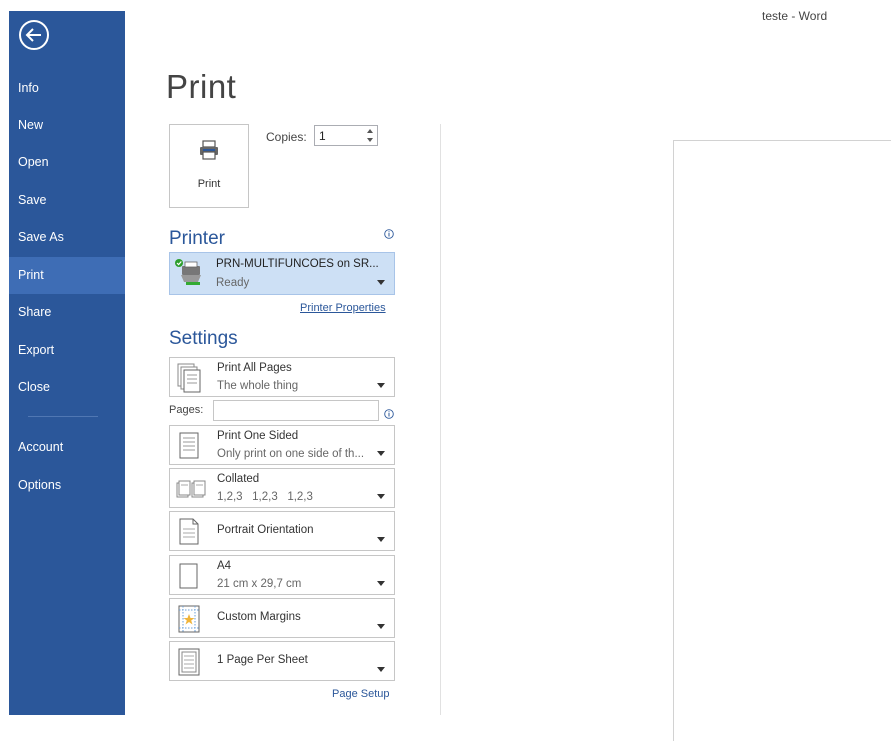 The width and height of the screenshot is (891, 741). I want to click on printer-ready-icon, so click(190, 275).